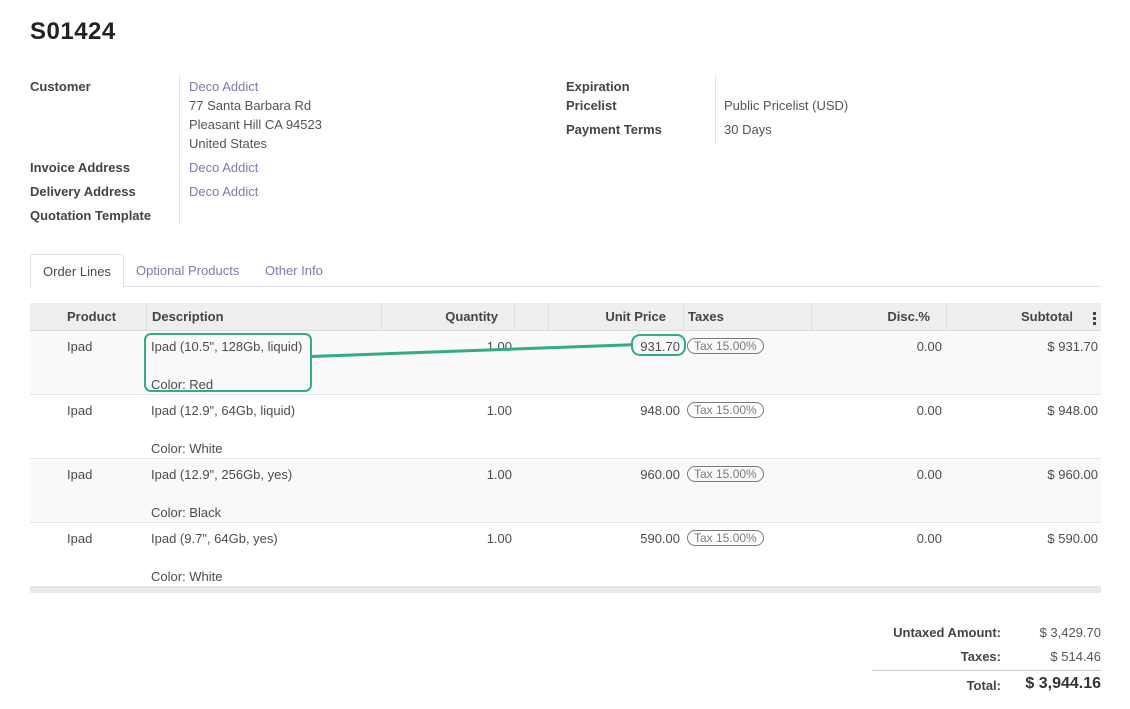 The width and height of the screenshot is (1130, 709). Describe the element at coordinates (60, 86) in the screenshot. I see `customer-label: Customer` at that location.